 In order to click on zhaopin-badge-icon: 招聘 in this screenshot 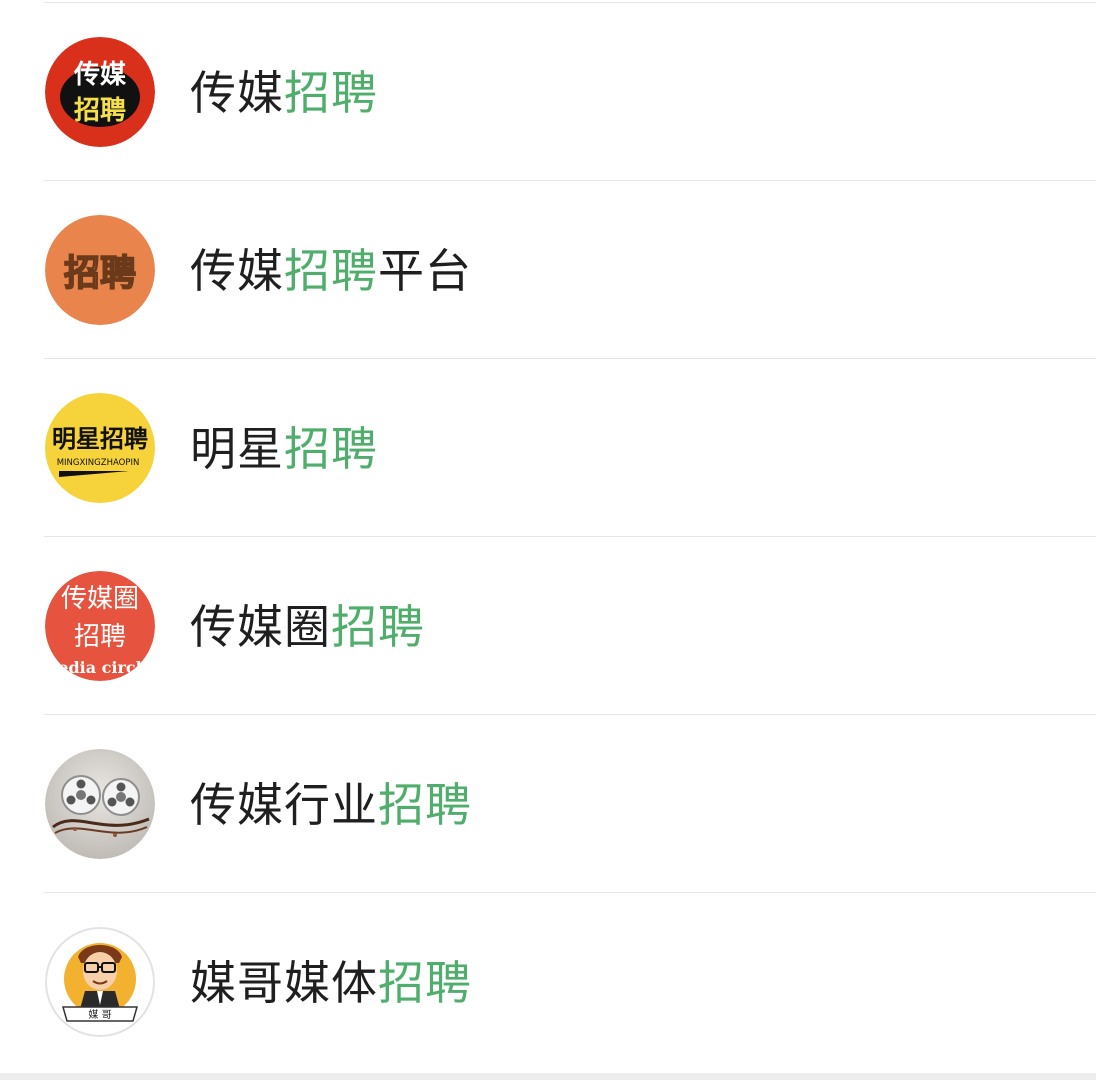, I will do `click(100, 270)`.